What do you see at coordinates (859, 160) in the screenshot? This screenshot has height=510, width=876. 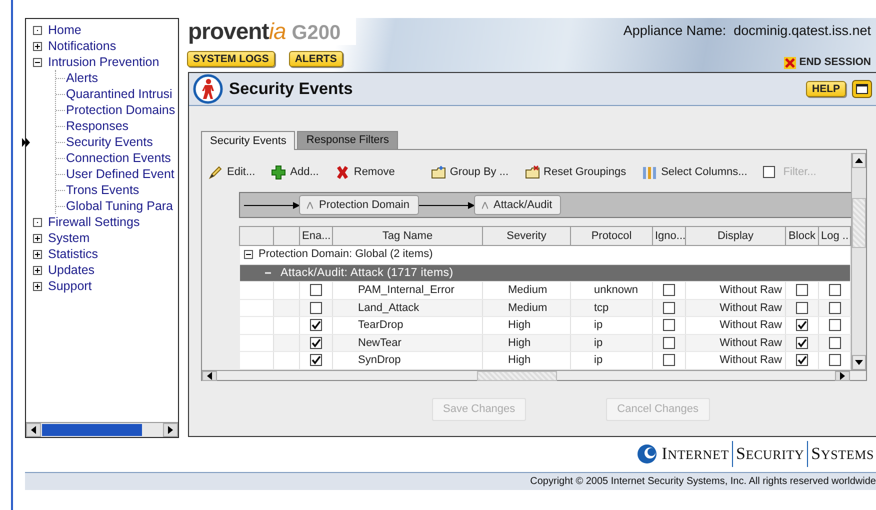 I see `scroll-up-icon` at bounding box center [859, 160].